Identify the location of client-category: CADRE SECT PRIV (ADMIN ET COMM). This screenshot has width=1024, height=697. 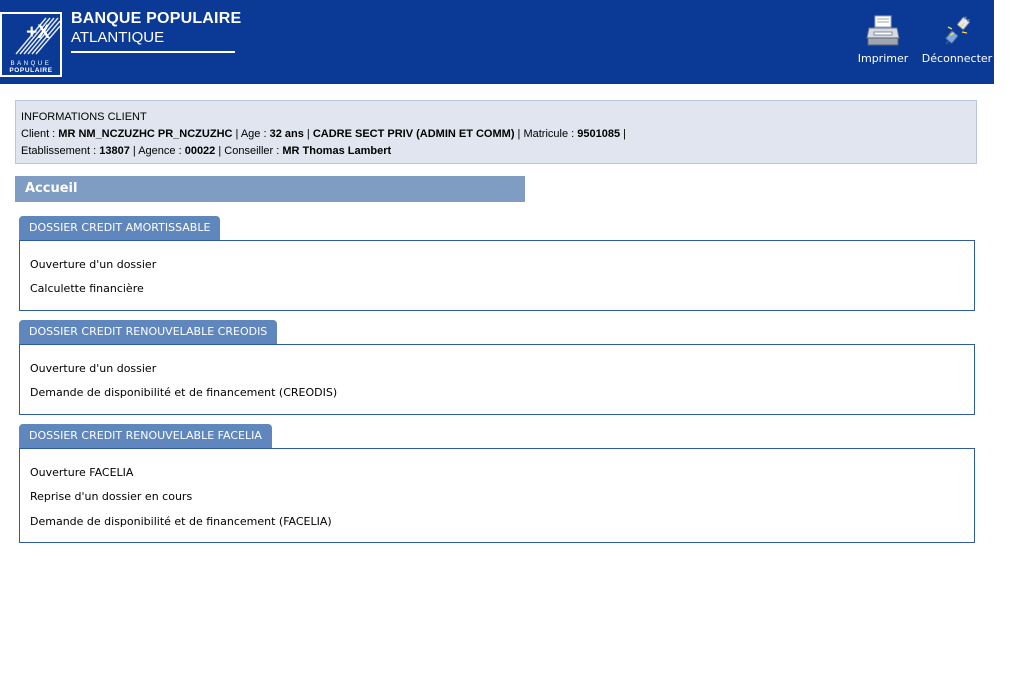
(413, 134).